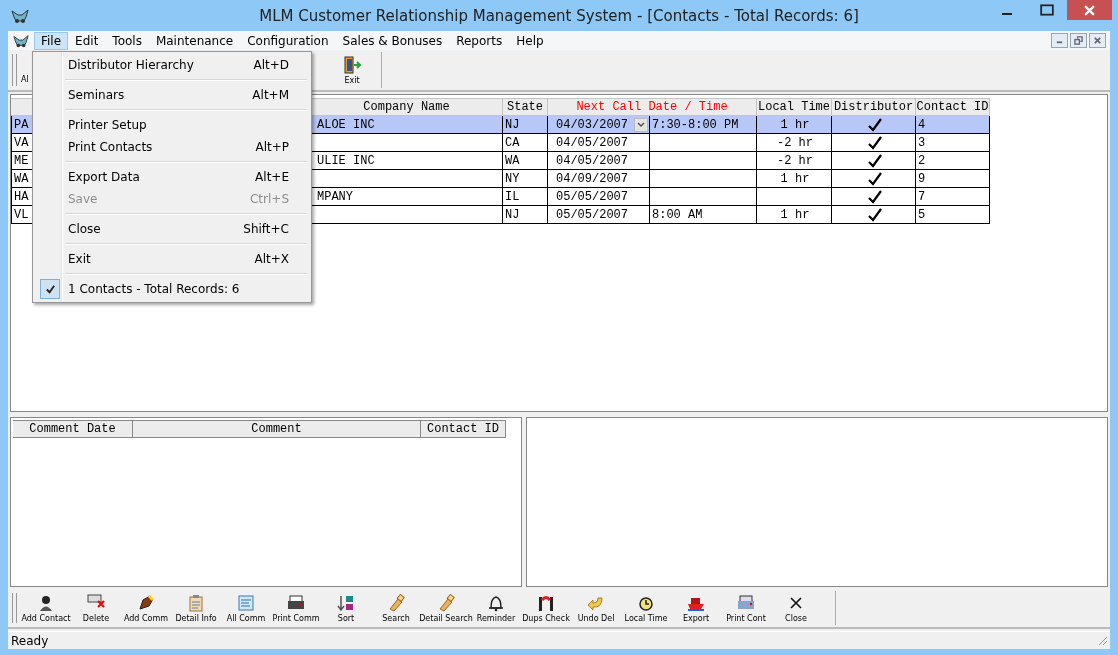  What do you see at coordinates (591, 124) in the screenshot?
I see `table-cell-text: 04/03/2007` at bounding box center [591, 124].